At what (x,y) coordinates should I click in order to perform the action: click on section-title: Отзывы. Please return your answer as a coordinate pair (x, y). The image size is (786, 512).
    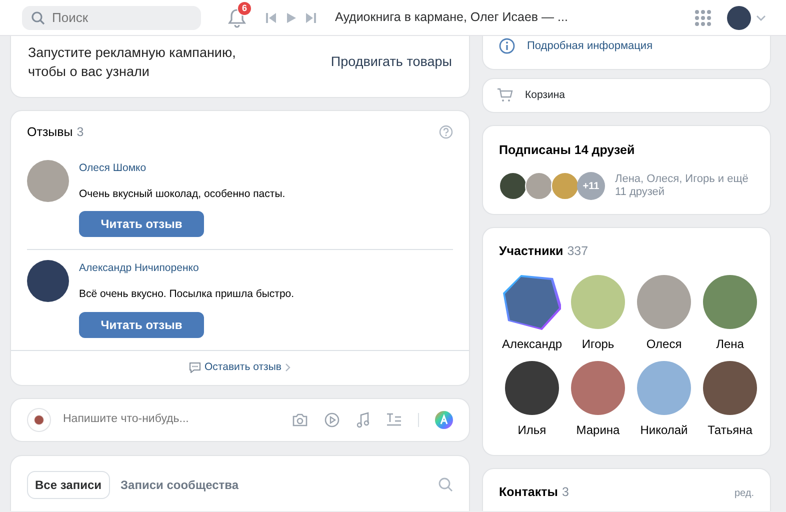
    Looking at the image, I should click on (50, 132).